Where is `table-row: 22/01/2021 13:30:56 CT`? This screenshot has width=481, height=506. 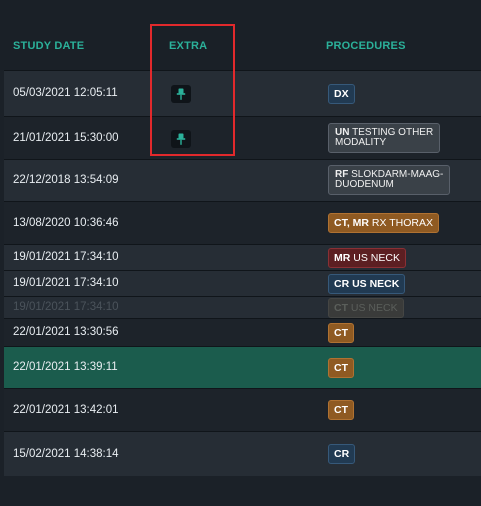
table-row: 22/01/2021 13:30:56 CT is located at coordinates (242, 332).